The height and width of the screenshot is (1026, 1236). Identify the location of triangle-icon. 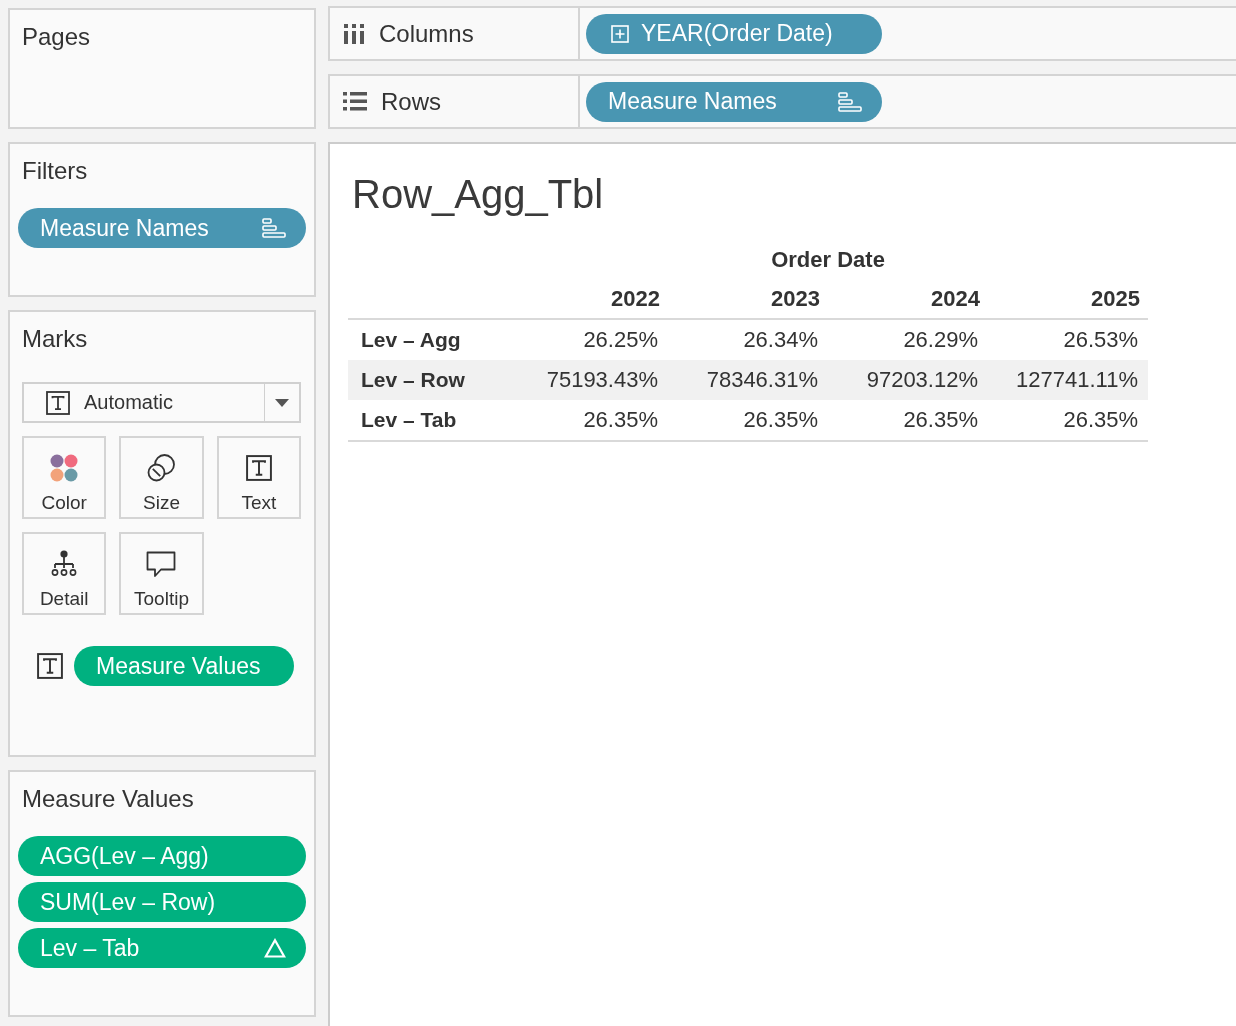
(275, 948).